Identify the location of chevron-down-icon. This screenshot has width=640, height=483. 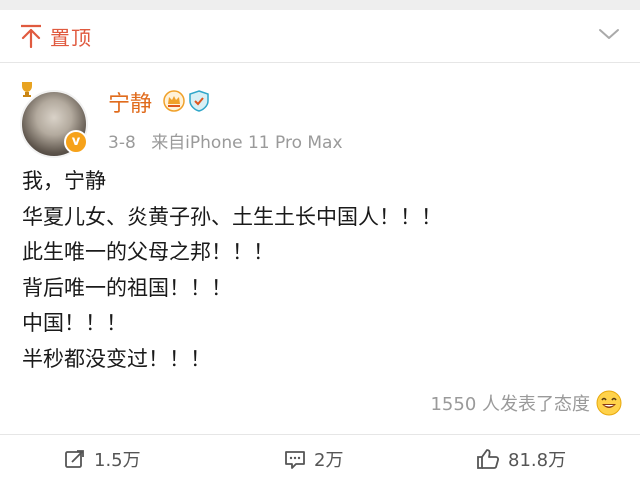
(609, 34).